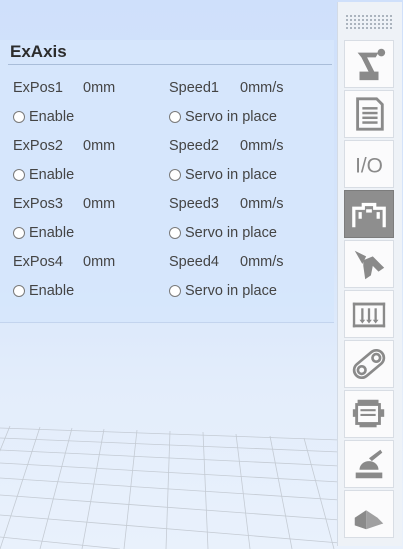 The image size is (403, 549). I want to click on welding-torch-icon, so click(369, 464).